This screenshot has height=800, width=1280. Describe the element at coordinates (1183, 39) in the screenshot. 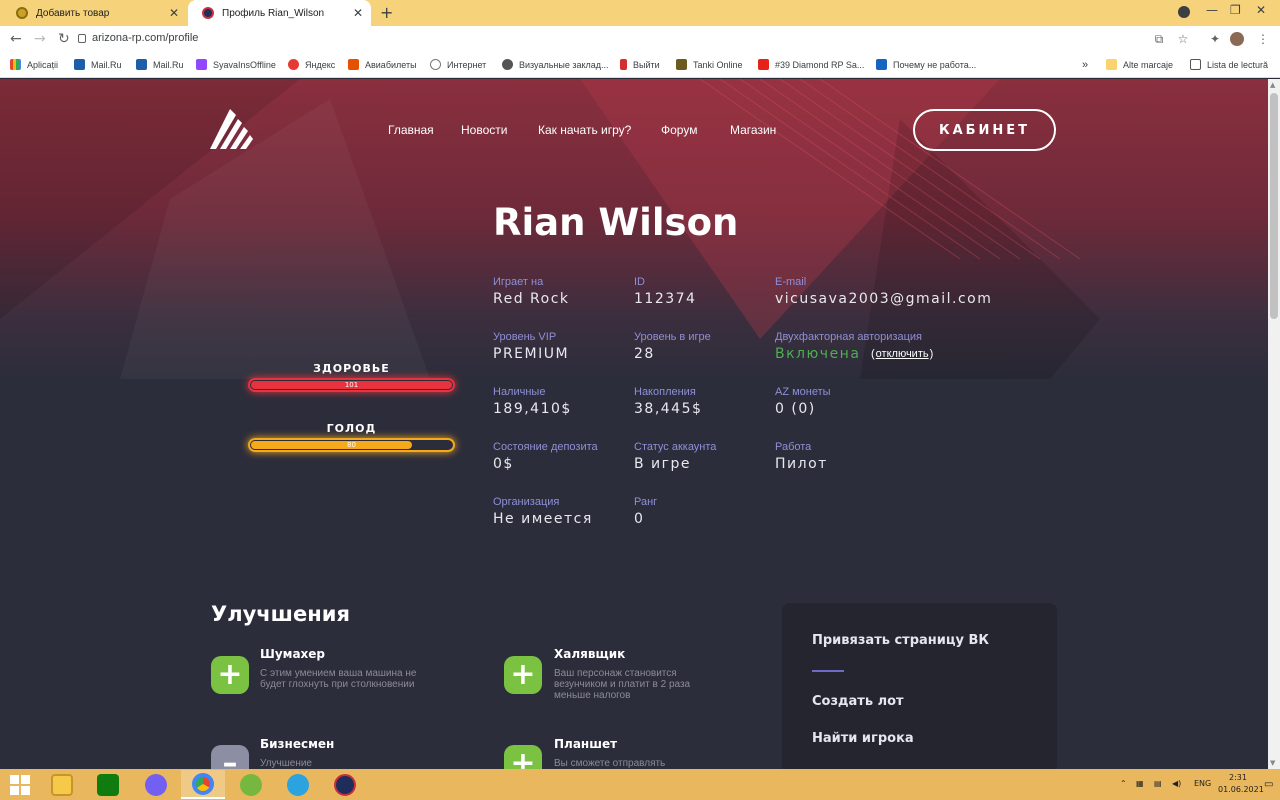

I see `star-icon: ☆` at that location.